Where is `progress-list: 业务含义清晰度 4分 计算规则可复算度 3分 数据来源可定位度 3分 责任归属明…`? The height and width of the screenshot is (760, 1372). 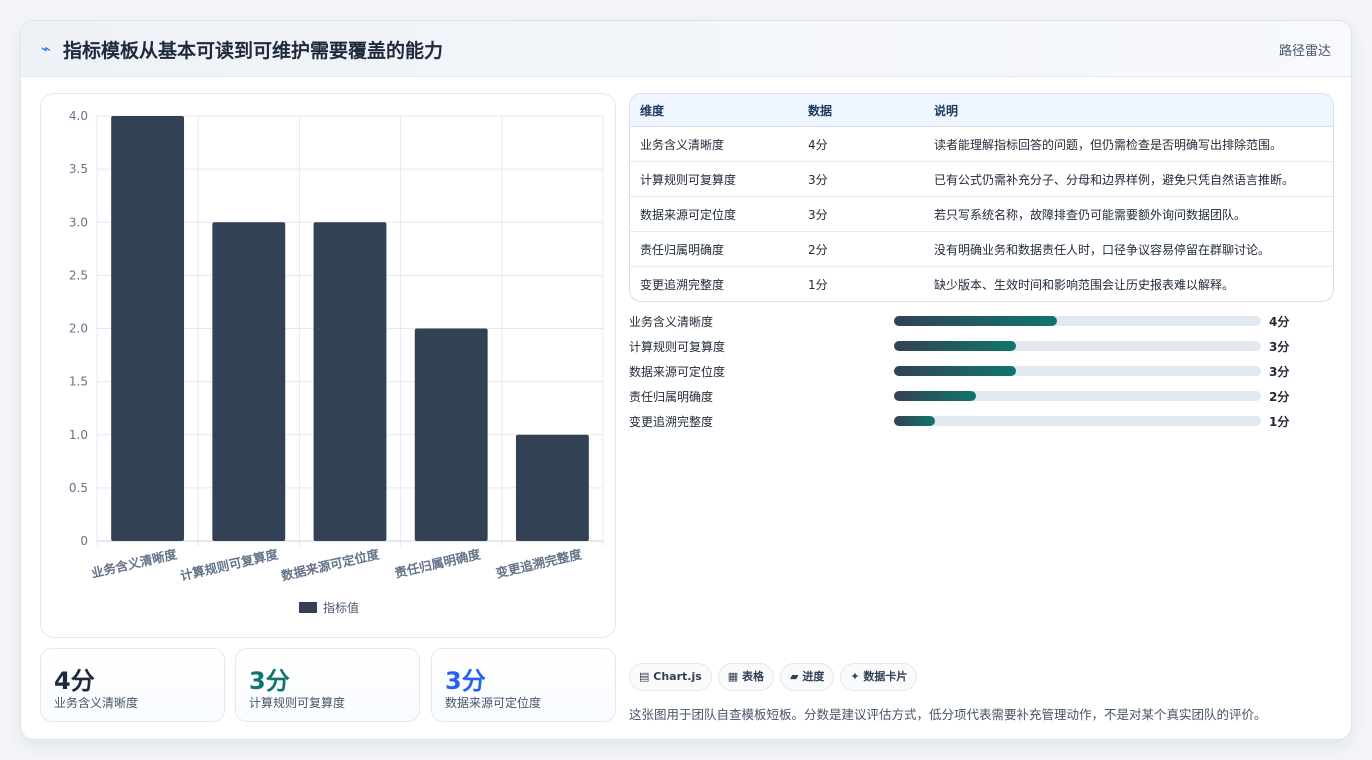
progress-list: 业务含义清晰度 4分 计算规则可复算度 3分 数据来源可定位度 3分 责任归属明… is located at coordinates (980, 371).